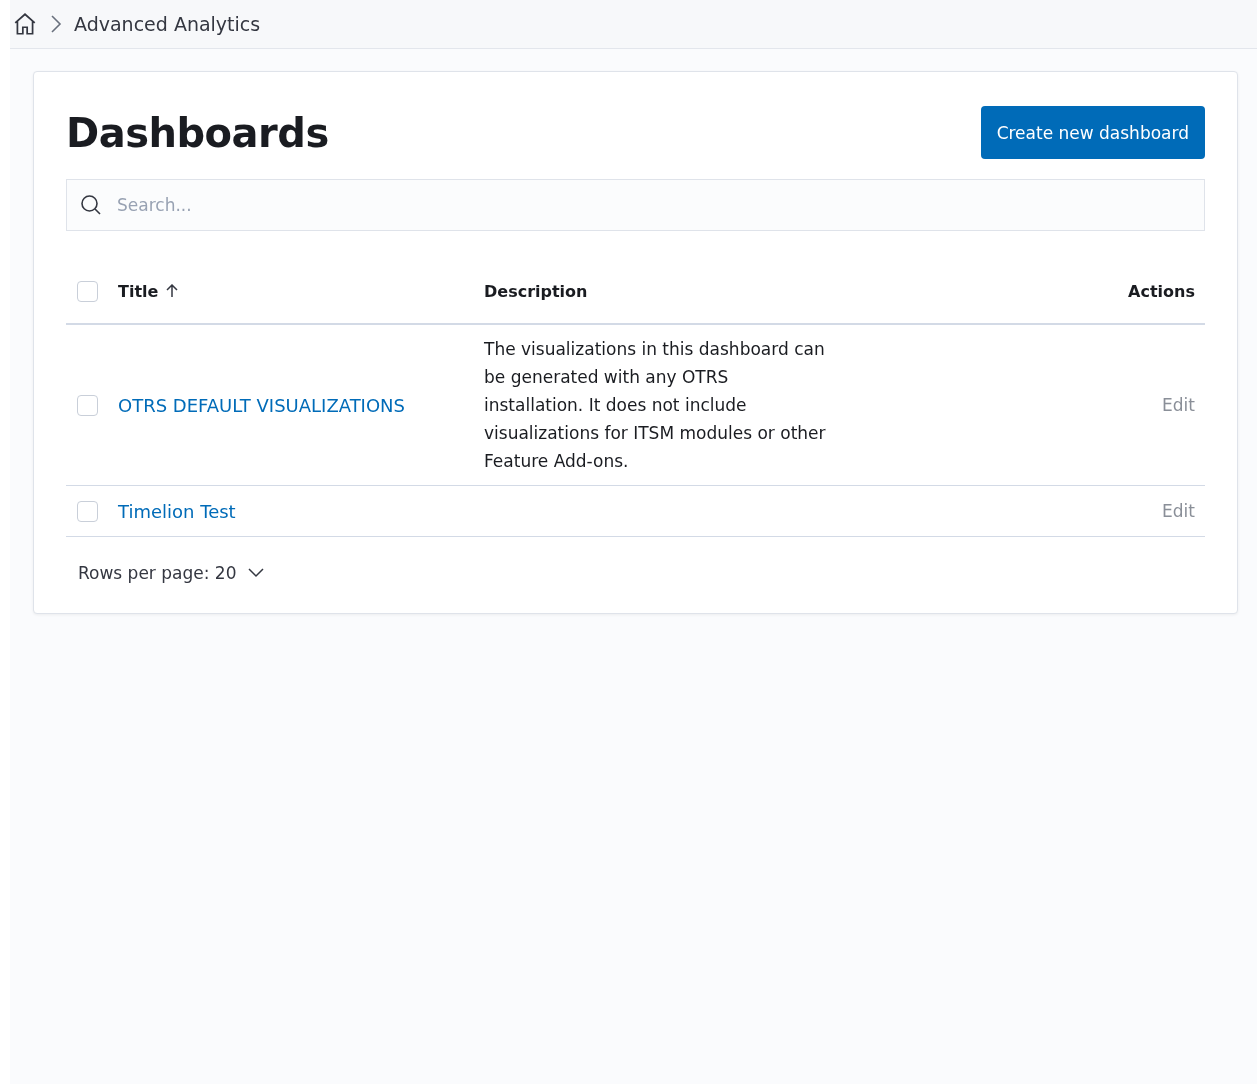  I want to click on breadcrumb-item: Advanced Analytics, so click(167, 24).